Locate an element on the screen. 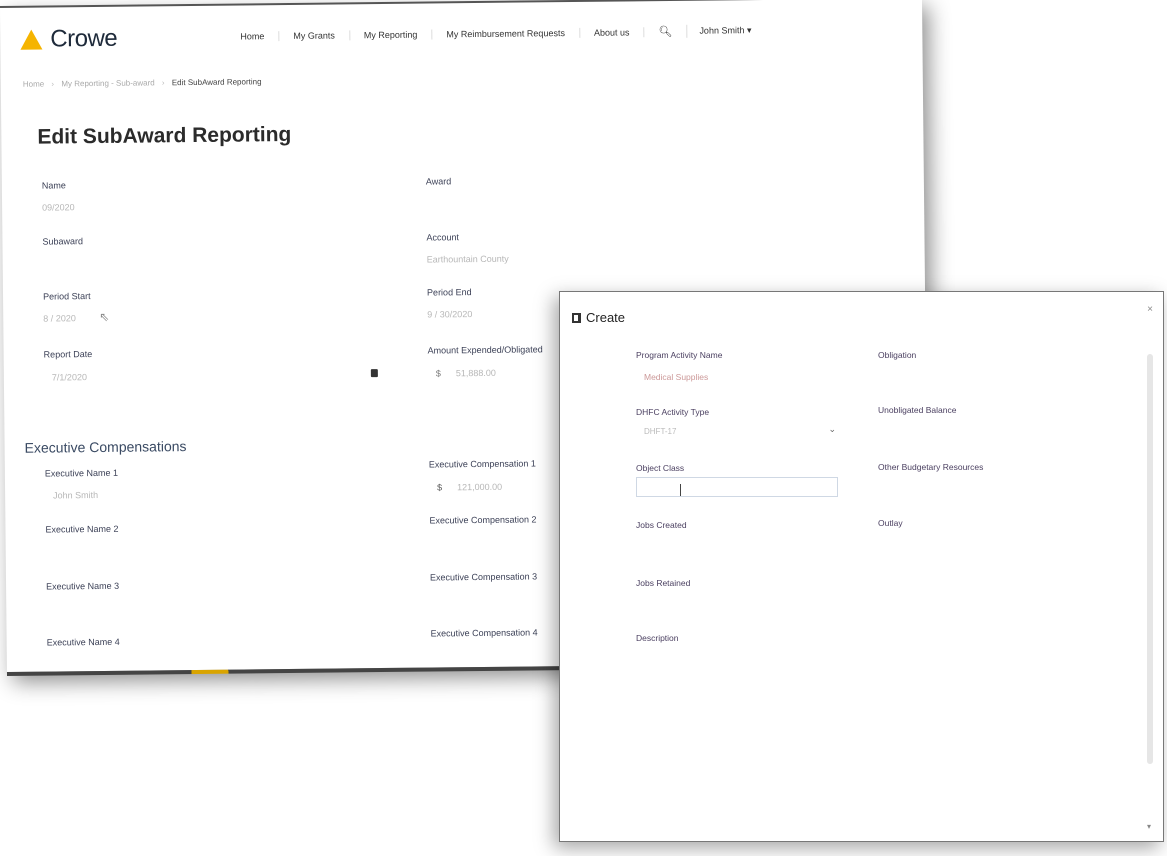 Image resolution: width=1167 pixels, height=856 pixels. calendar-icon is located at coordinates (374, 373).